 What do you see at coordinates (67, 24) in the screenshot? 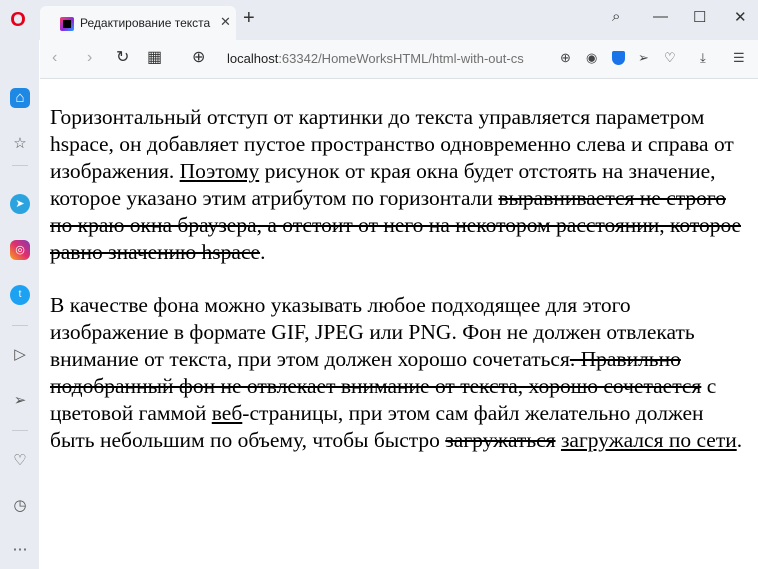
I see `favicon-icon` at bounding box center [67, 24].